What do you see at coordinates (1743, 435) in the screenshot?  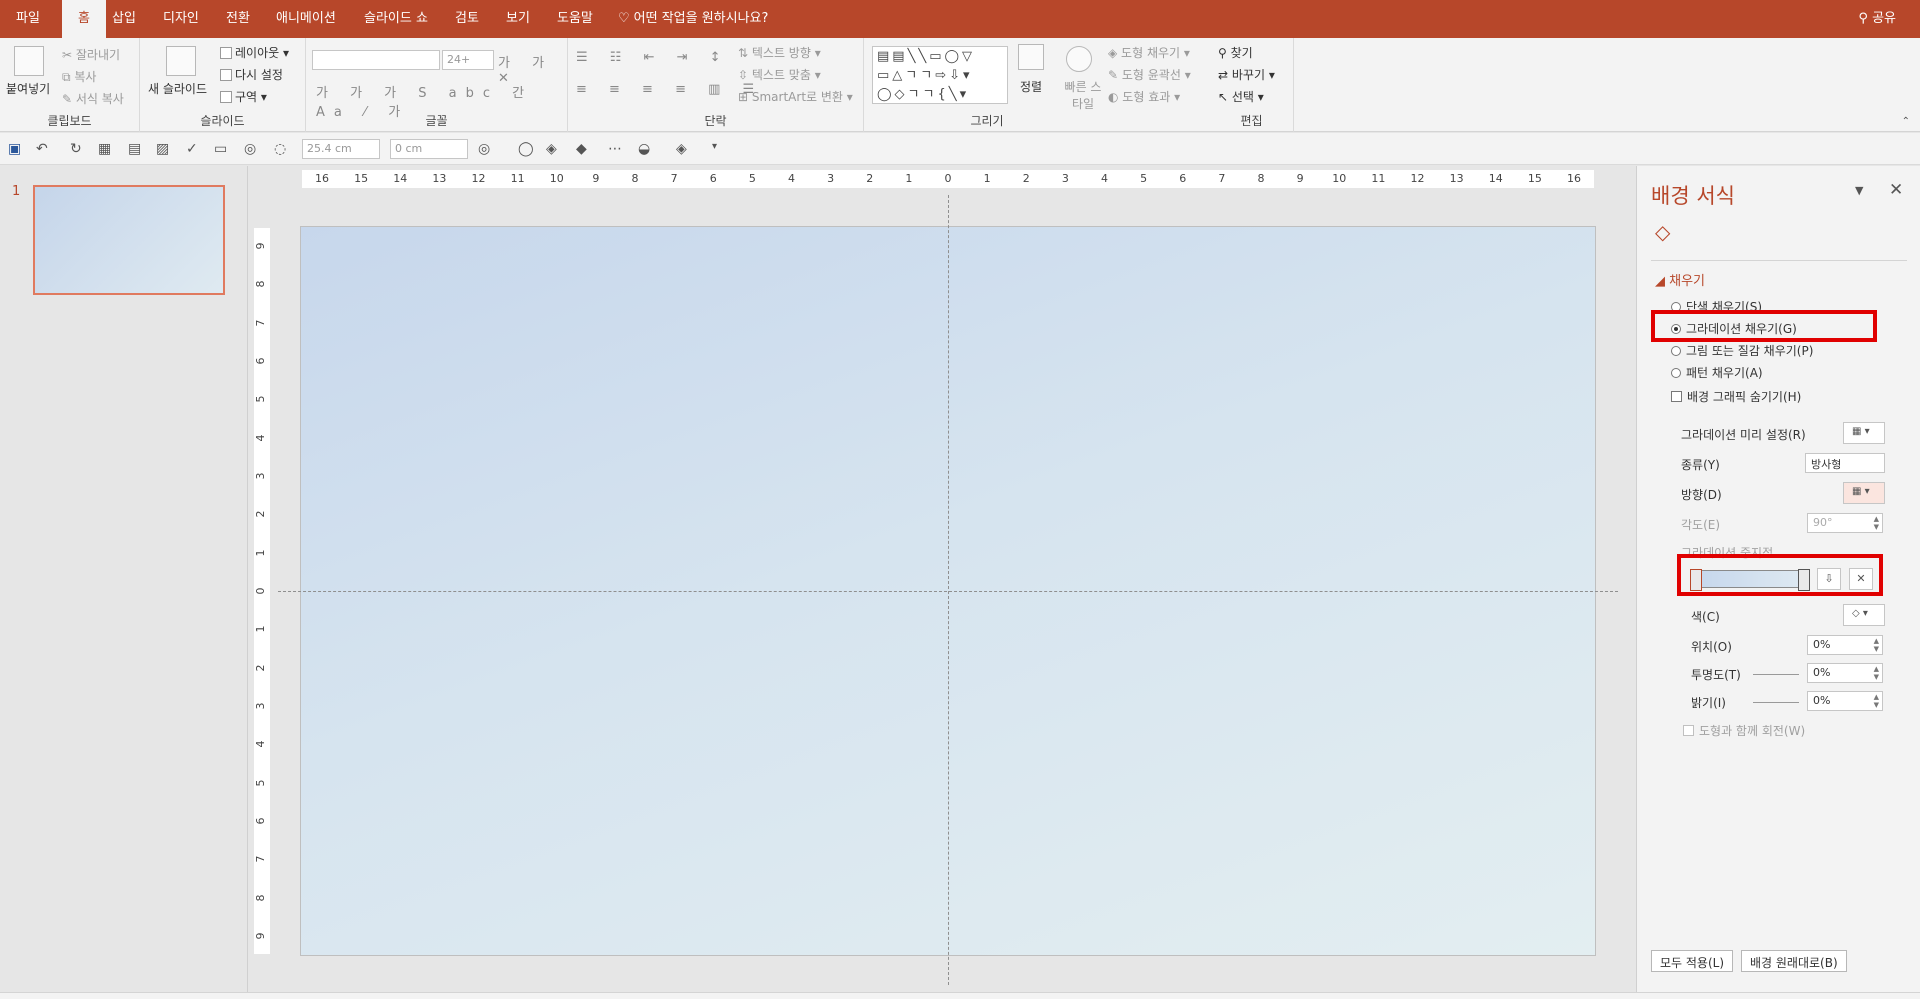 I see `preset-label: 그라데이션 미리 설정(R)` at bounding box center [1743, 435].